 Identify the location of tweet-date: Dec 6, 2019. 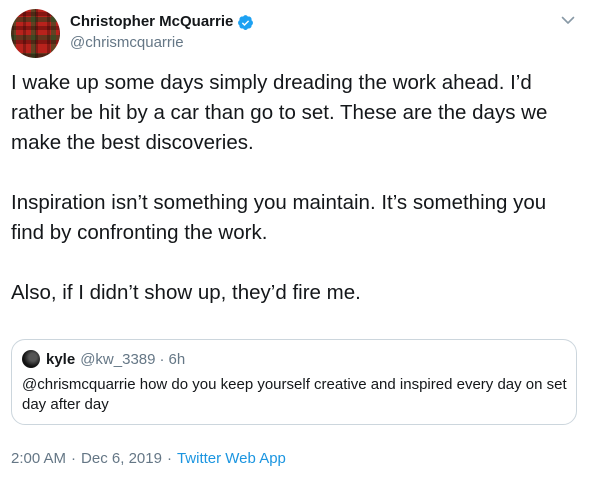
(121, 459).